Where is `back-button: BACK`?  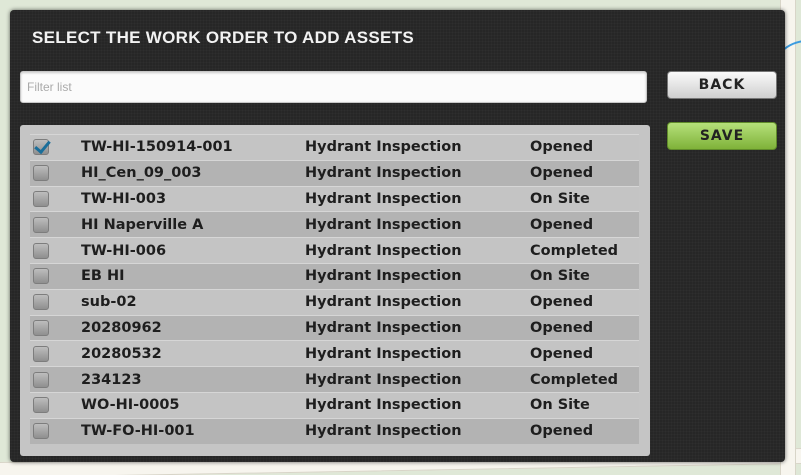 back-button: BACK is located at coordinates (722, 85).